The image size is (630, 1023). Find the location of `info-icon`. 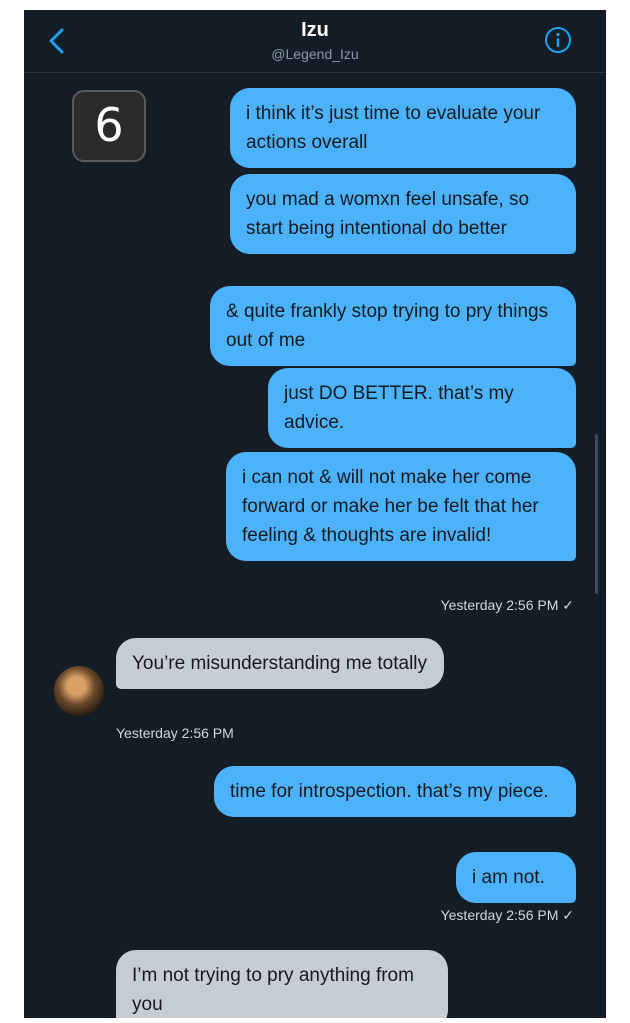

info-icon is located at coordinates (558, 40).